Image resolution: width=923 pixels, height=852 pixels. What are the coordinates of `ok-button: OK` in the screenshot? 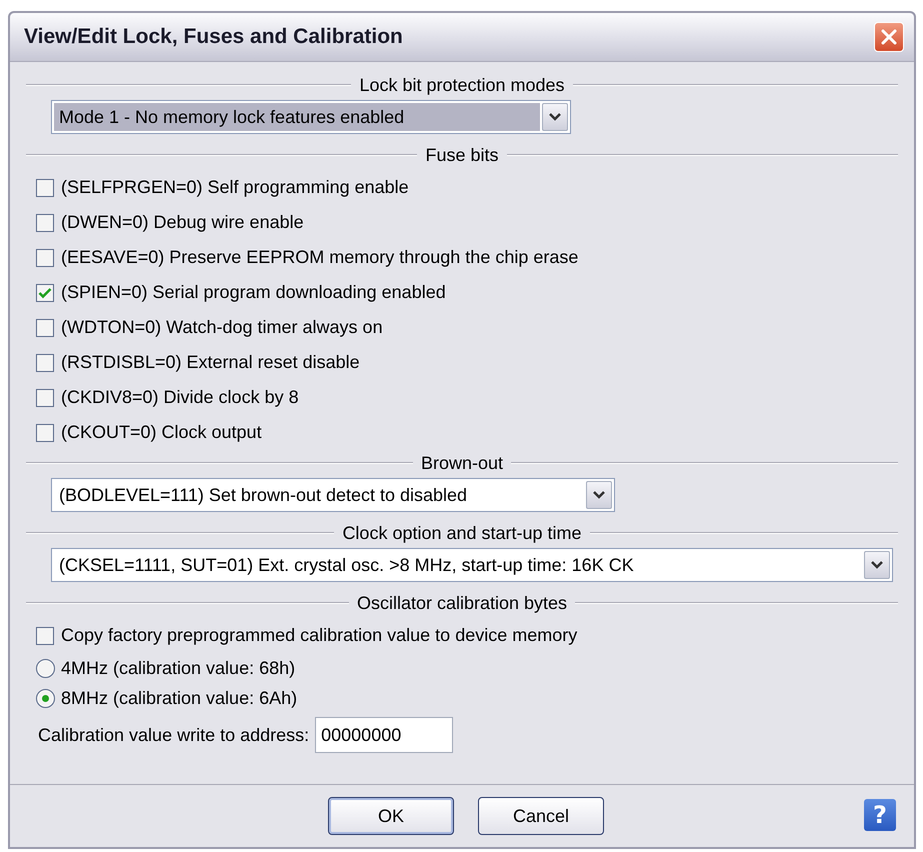 It's located at (391, 816).